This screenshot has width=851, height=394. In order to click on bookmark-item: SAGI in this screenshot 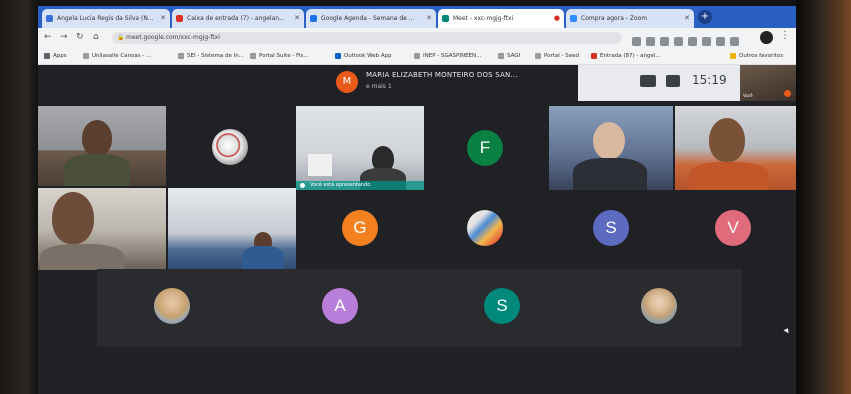, I will do `click(509, 56)`.